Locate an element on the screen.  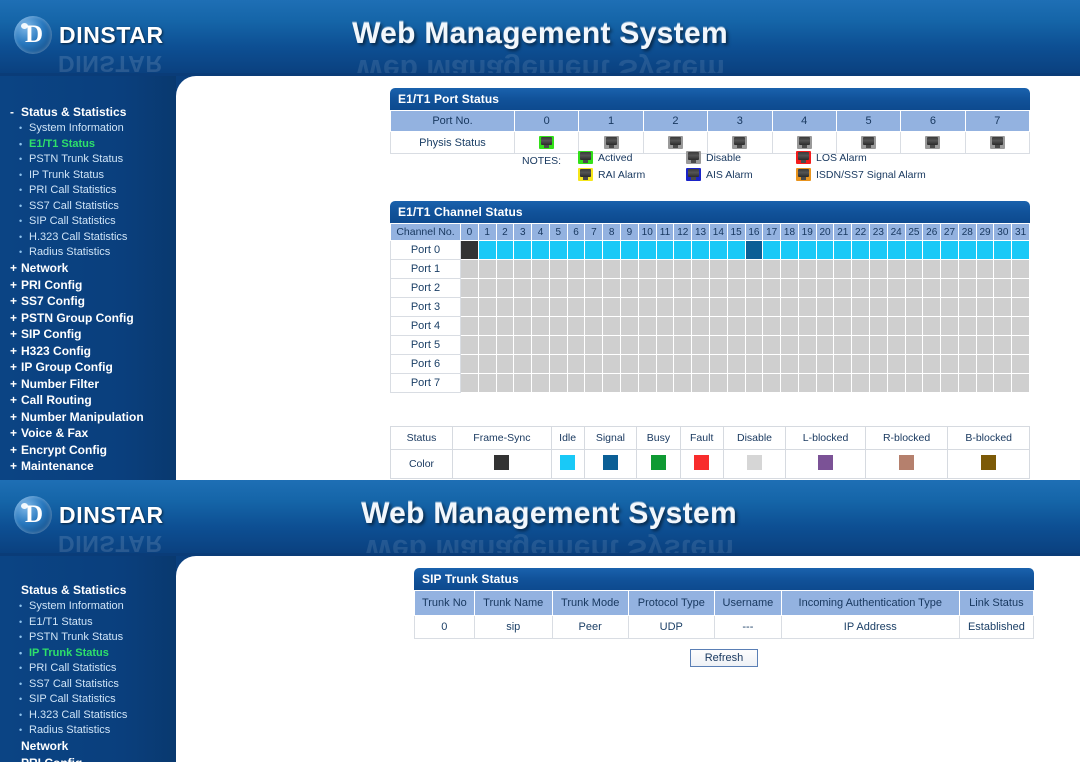
channel-cell-1-15-off is located at coordinates (736, 269).